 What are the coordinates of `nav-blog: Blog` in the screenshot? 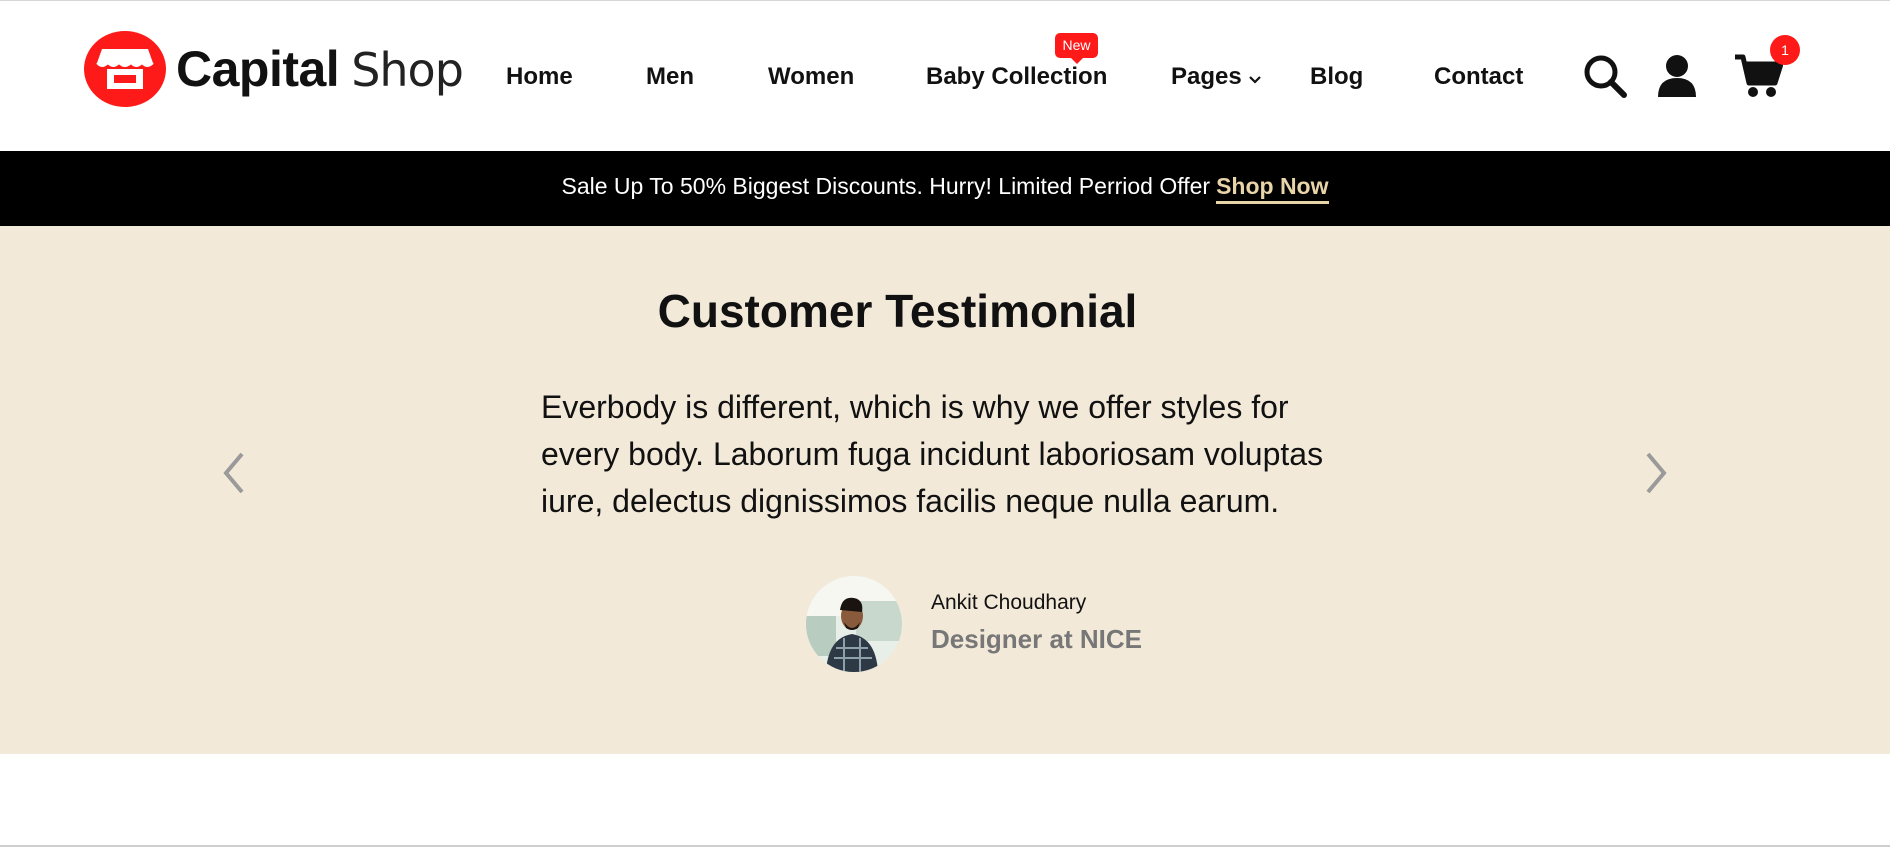 It's located at (1336, 77).